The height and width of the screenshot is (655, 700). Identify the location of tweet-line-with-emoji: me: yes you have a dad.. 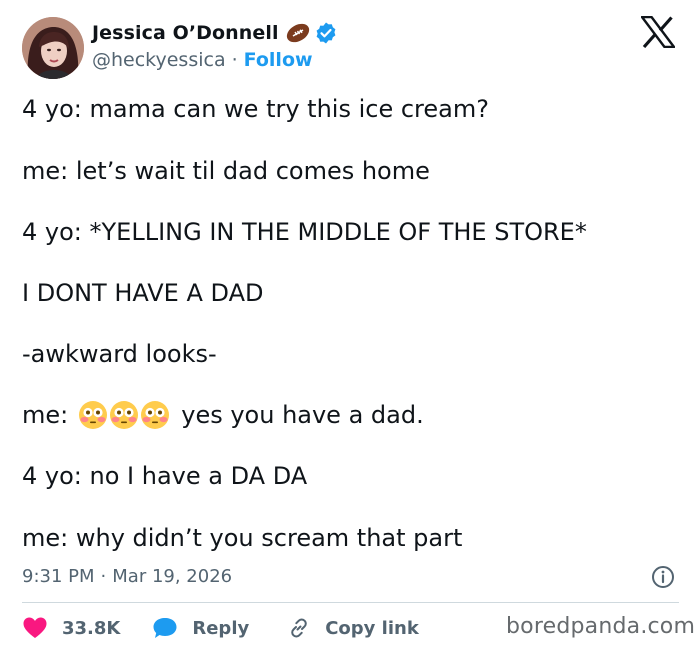
(223, 415).